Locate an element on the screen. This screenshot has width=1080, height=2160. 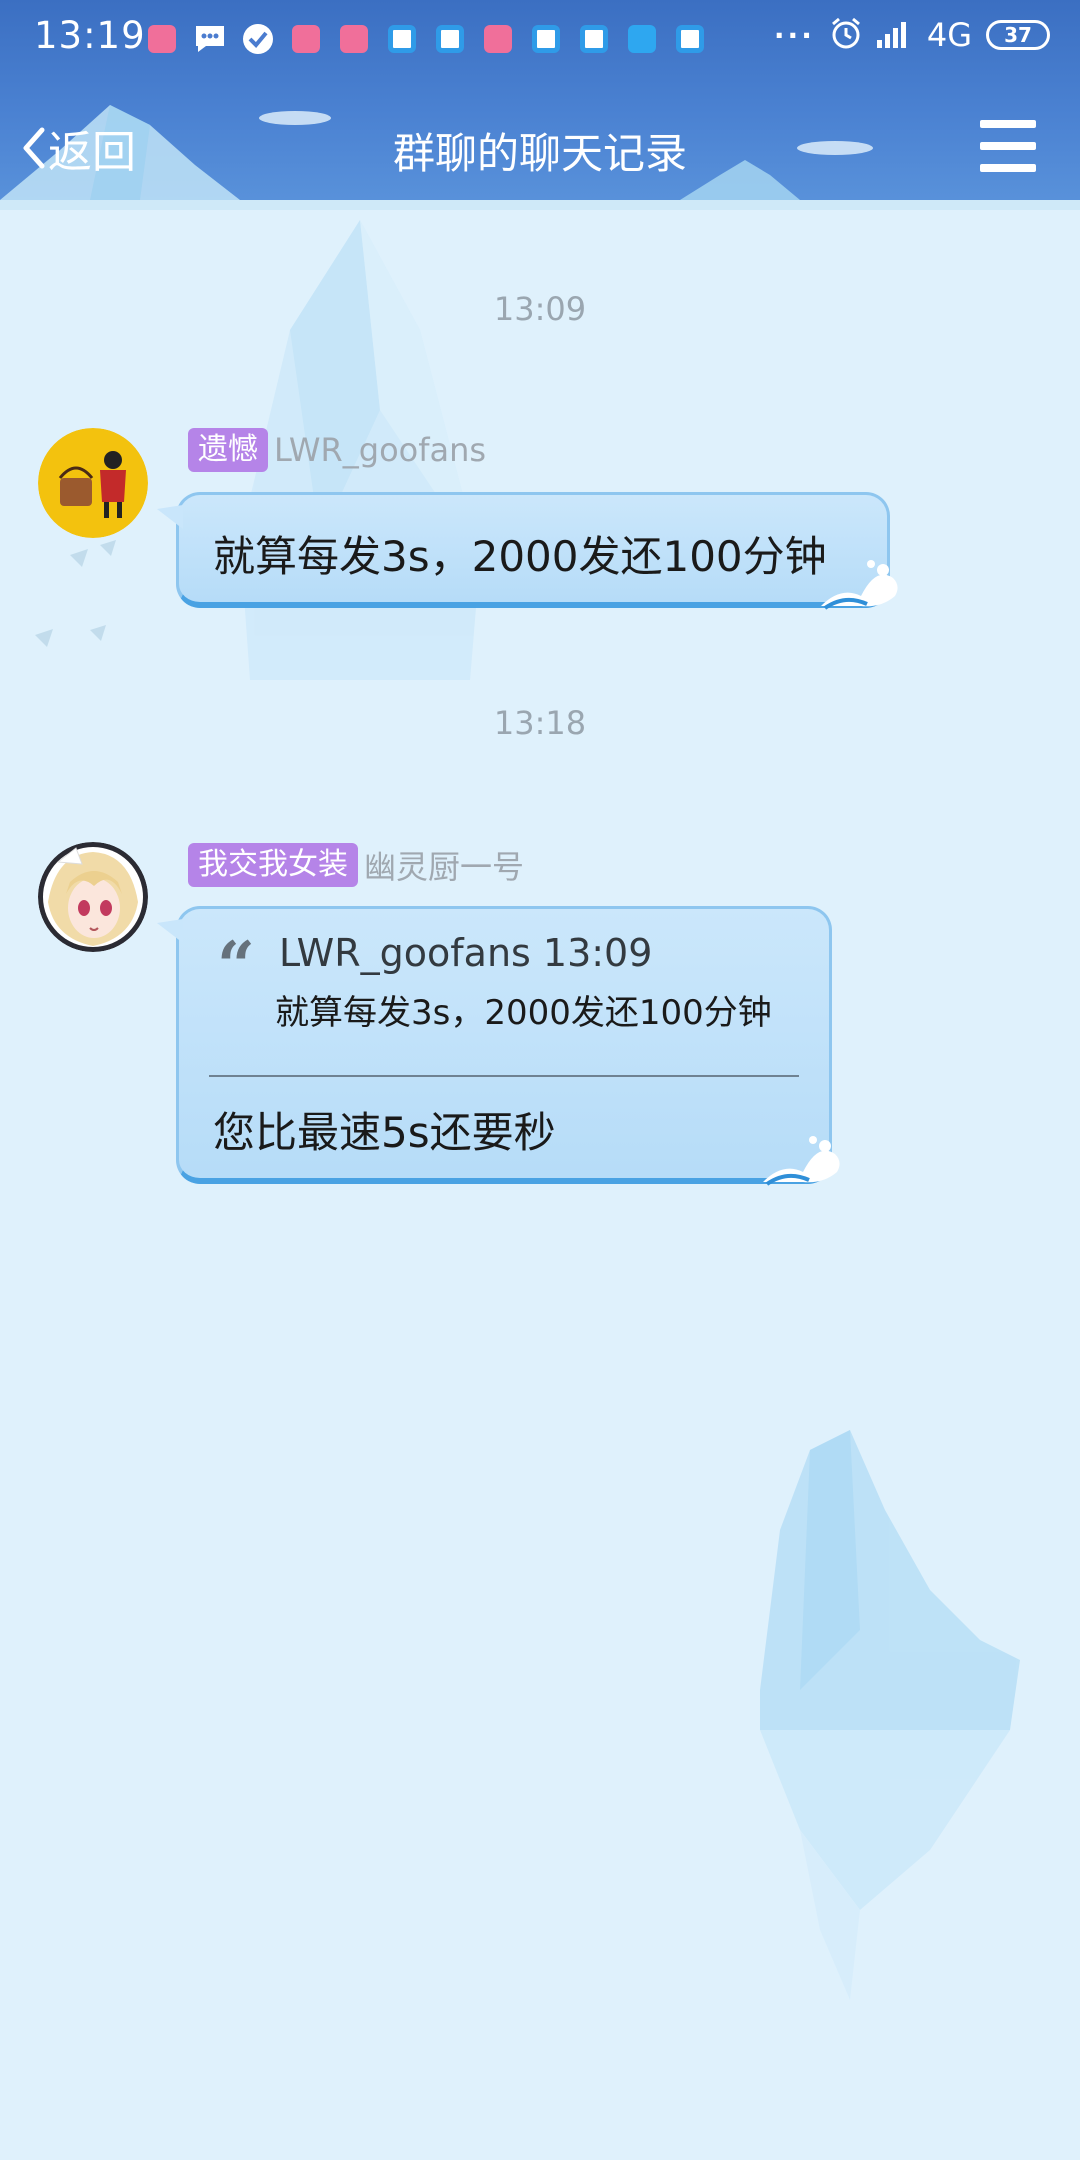
page-title: 群聊的聊天记录 is located at coordinates (539, 153).